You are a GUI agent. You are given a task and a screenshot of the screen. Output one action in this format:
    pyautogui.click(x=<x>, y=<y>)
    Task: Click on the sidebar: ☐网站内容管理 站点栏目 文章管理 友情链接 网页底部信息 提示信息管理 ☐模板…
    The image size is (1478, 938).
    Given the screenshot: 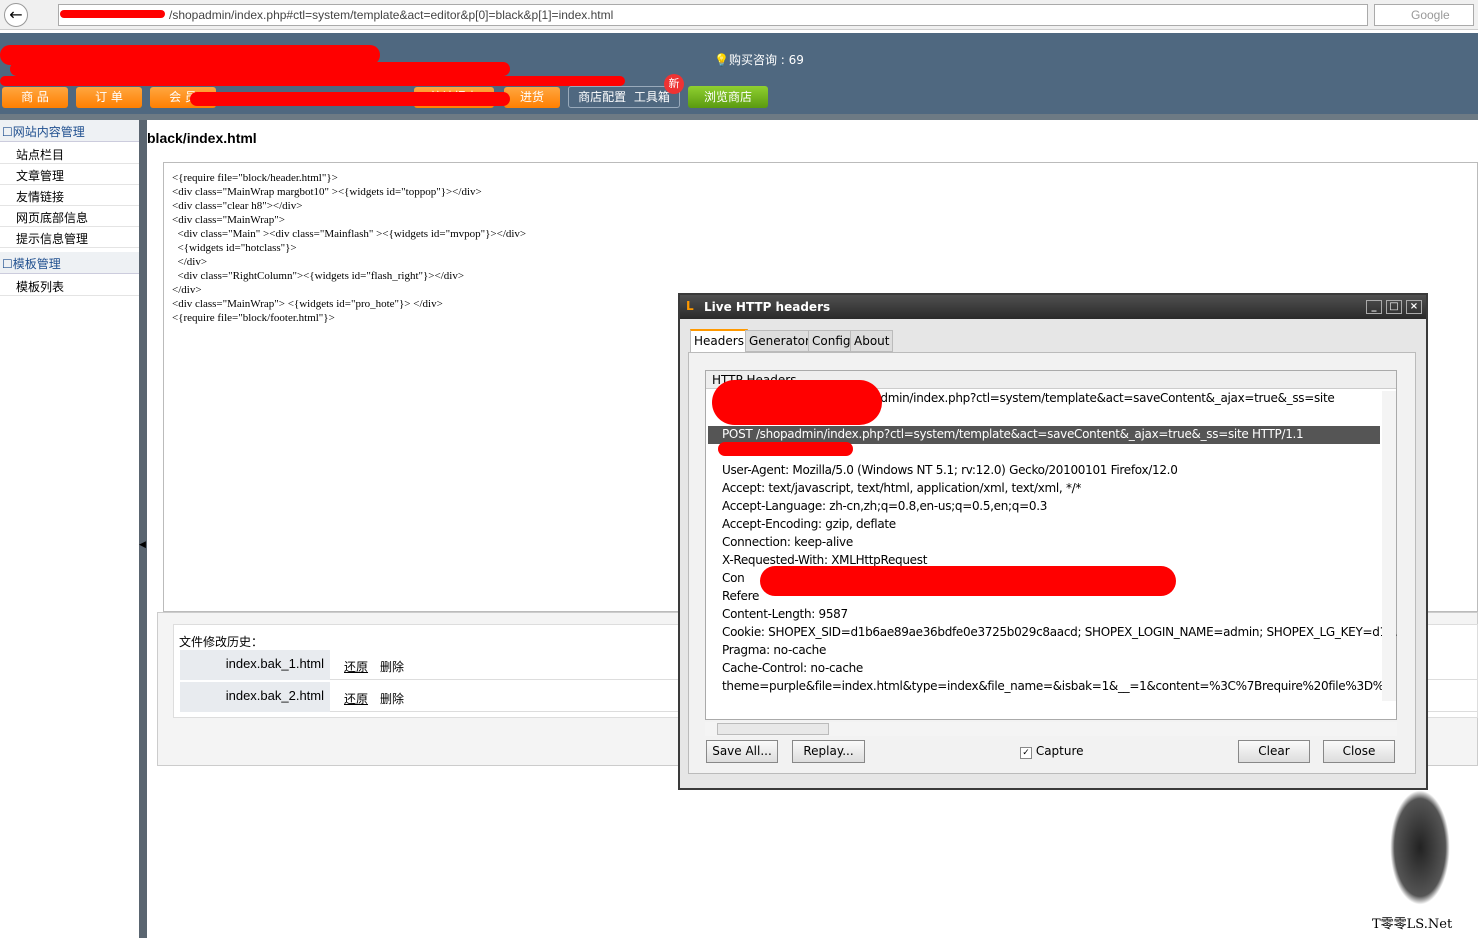 What is the action you would take?
    pyautogui.click(x=70, y=529)
    